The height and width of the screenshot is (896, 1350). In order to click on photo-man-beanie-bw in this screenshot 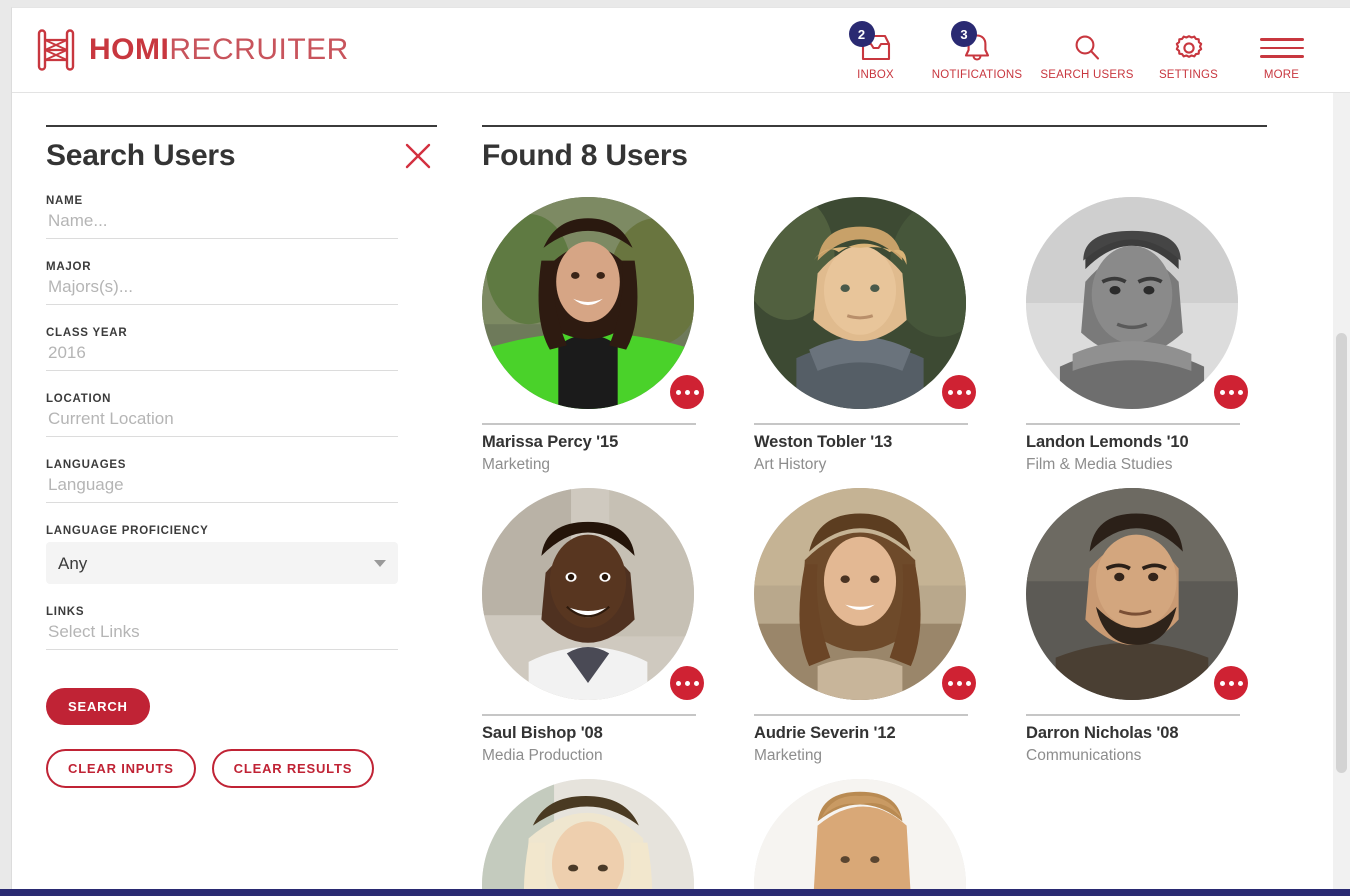, I will do `click(1132, 303)`.